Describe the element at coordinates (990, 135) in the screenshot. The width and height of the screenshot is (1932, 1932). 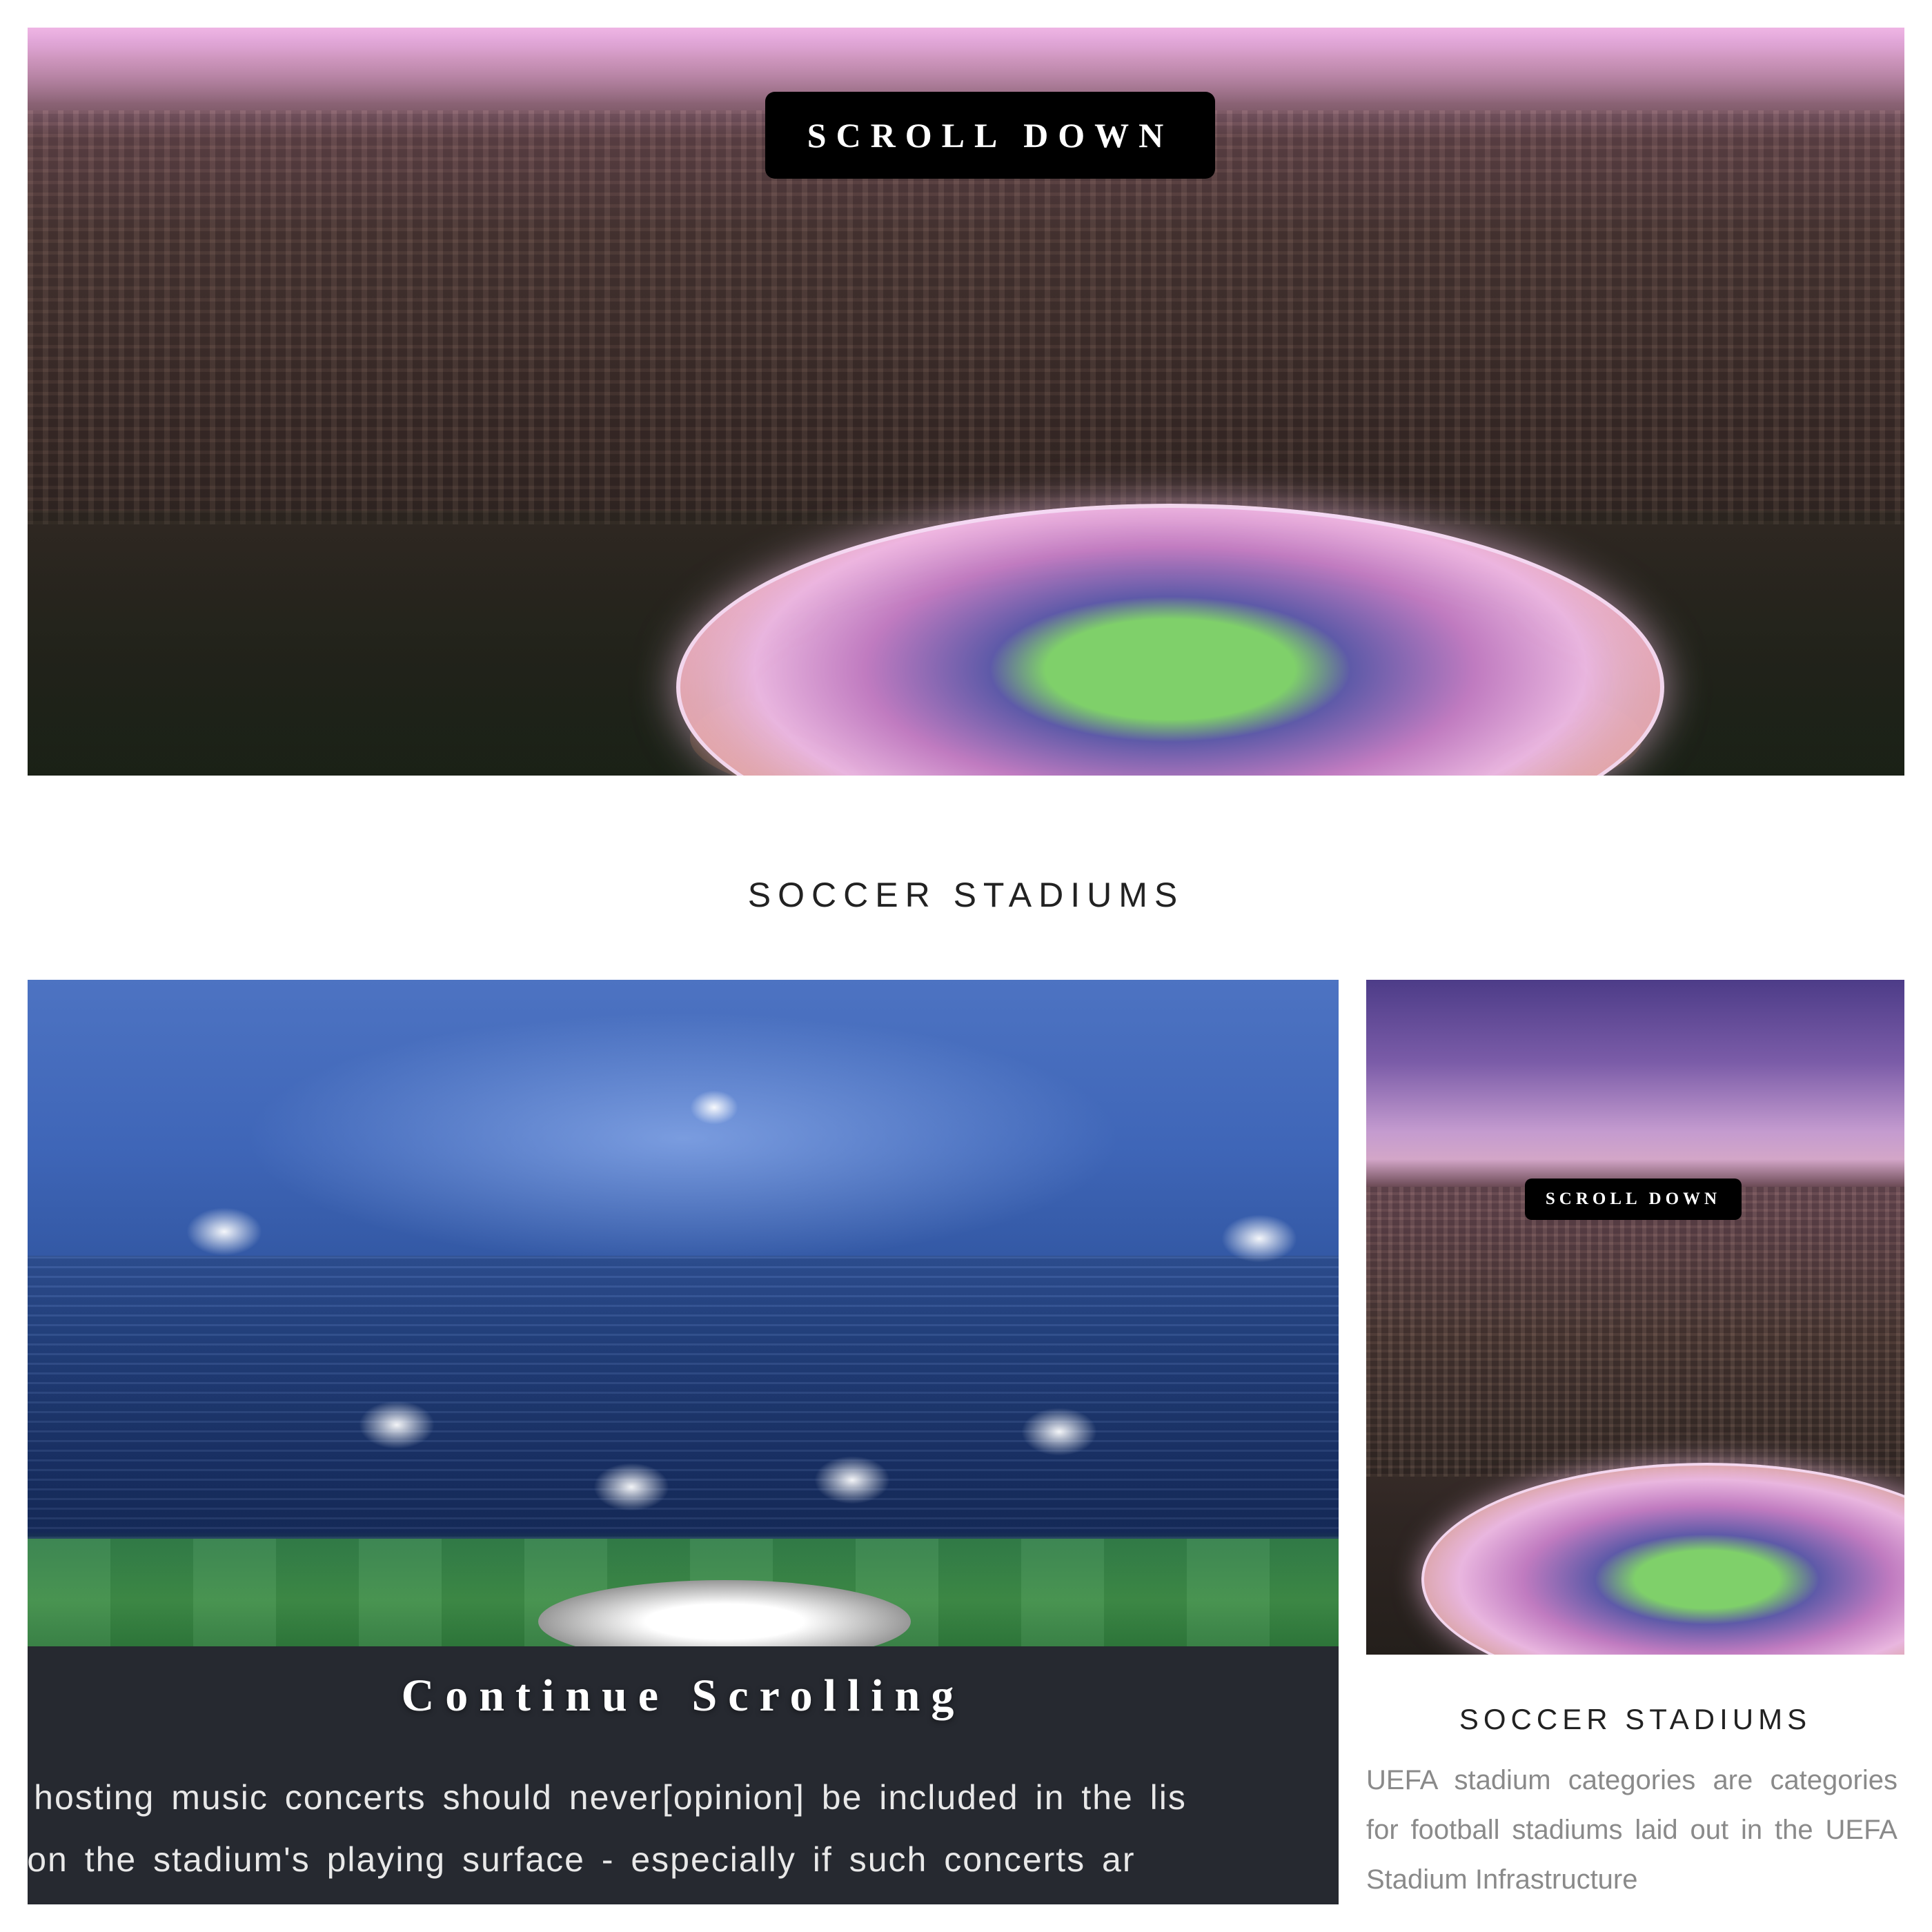
I see `scroll-down-button: SCROLL DOWN` at that location.